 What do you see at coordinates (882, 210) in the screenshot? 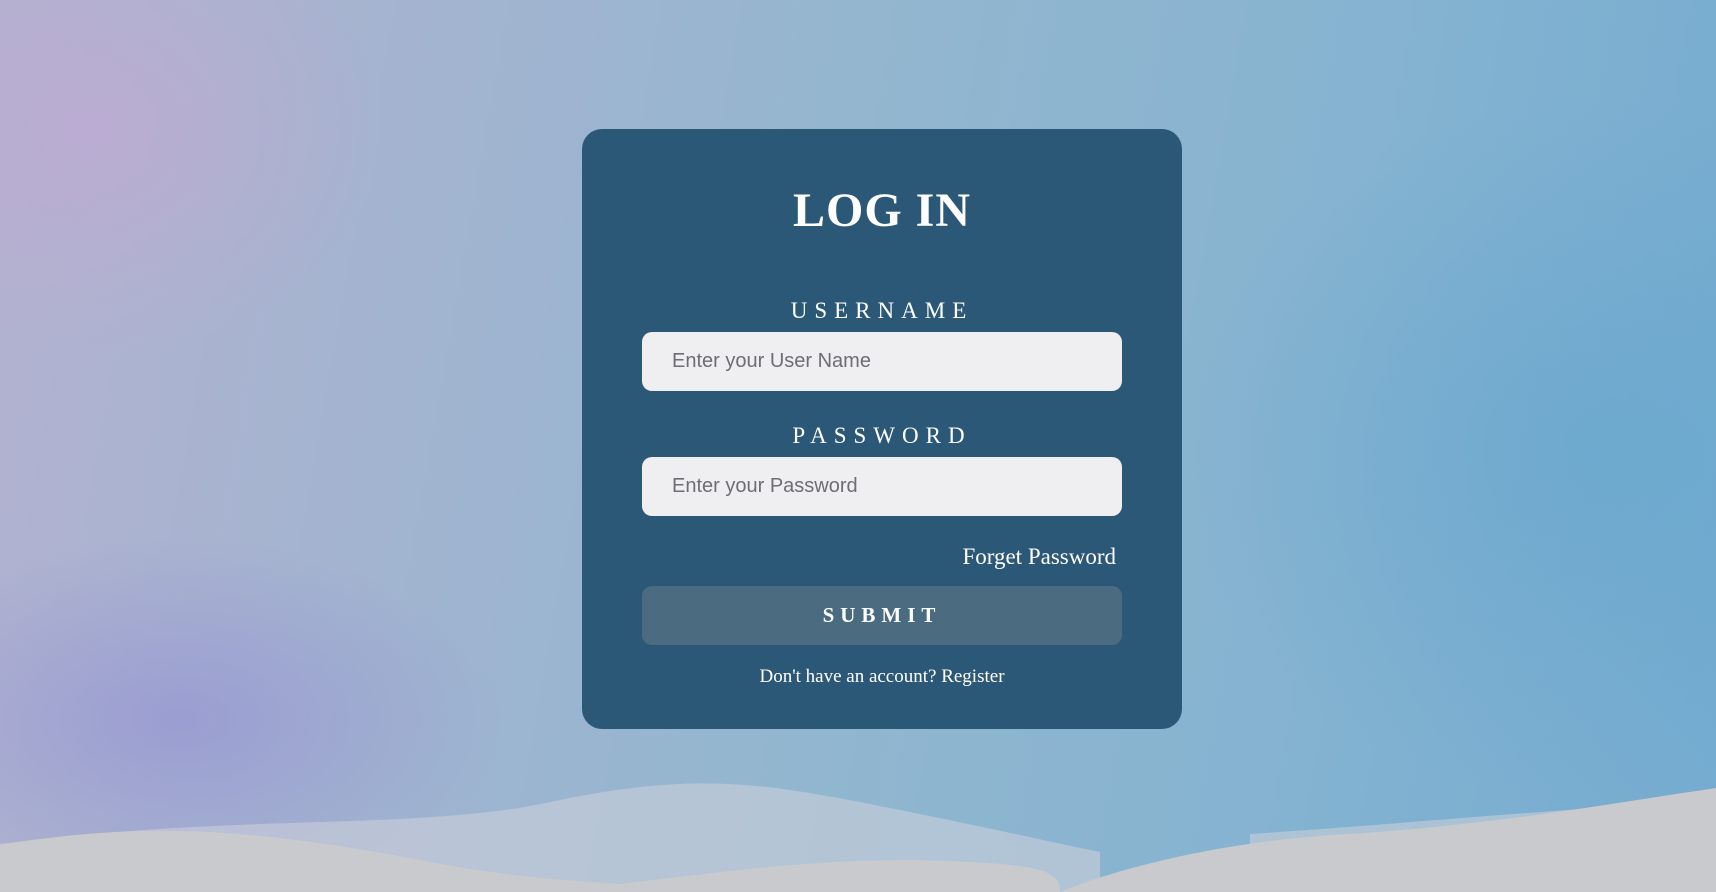
I see `login-title: LOG IN` at bounding box center [882, 210].